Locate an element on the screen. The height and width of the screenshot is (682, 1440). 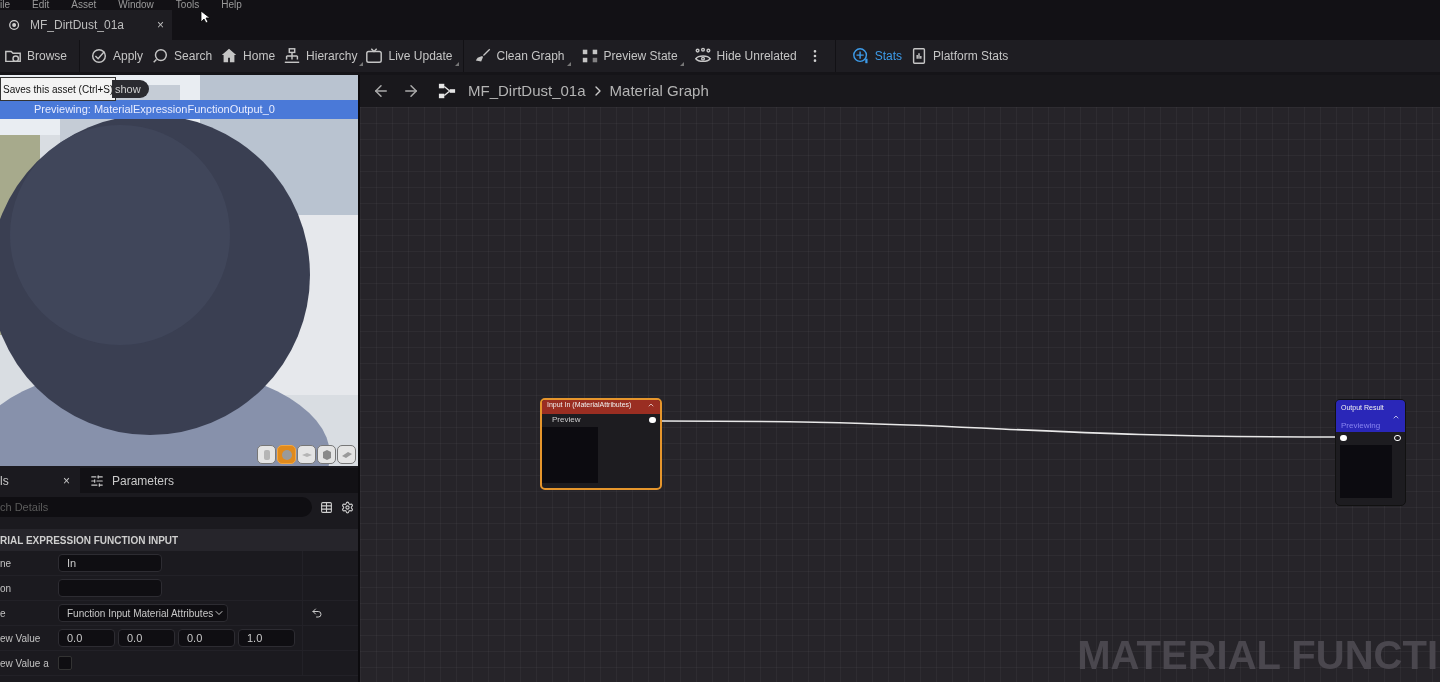
eye-icon is located at coordinates (702, 56).